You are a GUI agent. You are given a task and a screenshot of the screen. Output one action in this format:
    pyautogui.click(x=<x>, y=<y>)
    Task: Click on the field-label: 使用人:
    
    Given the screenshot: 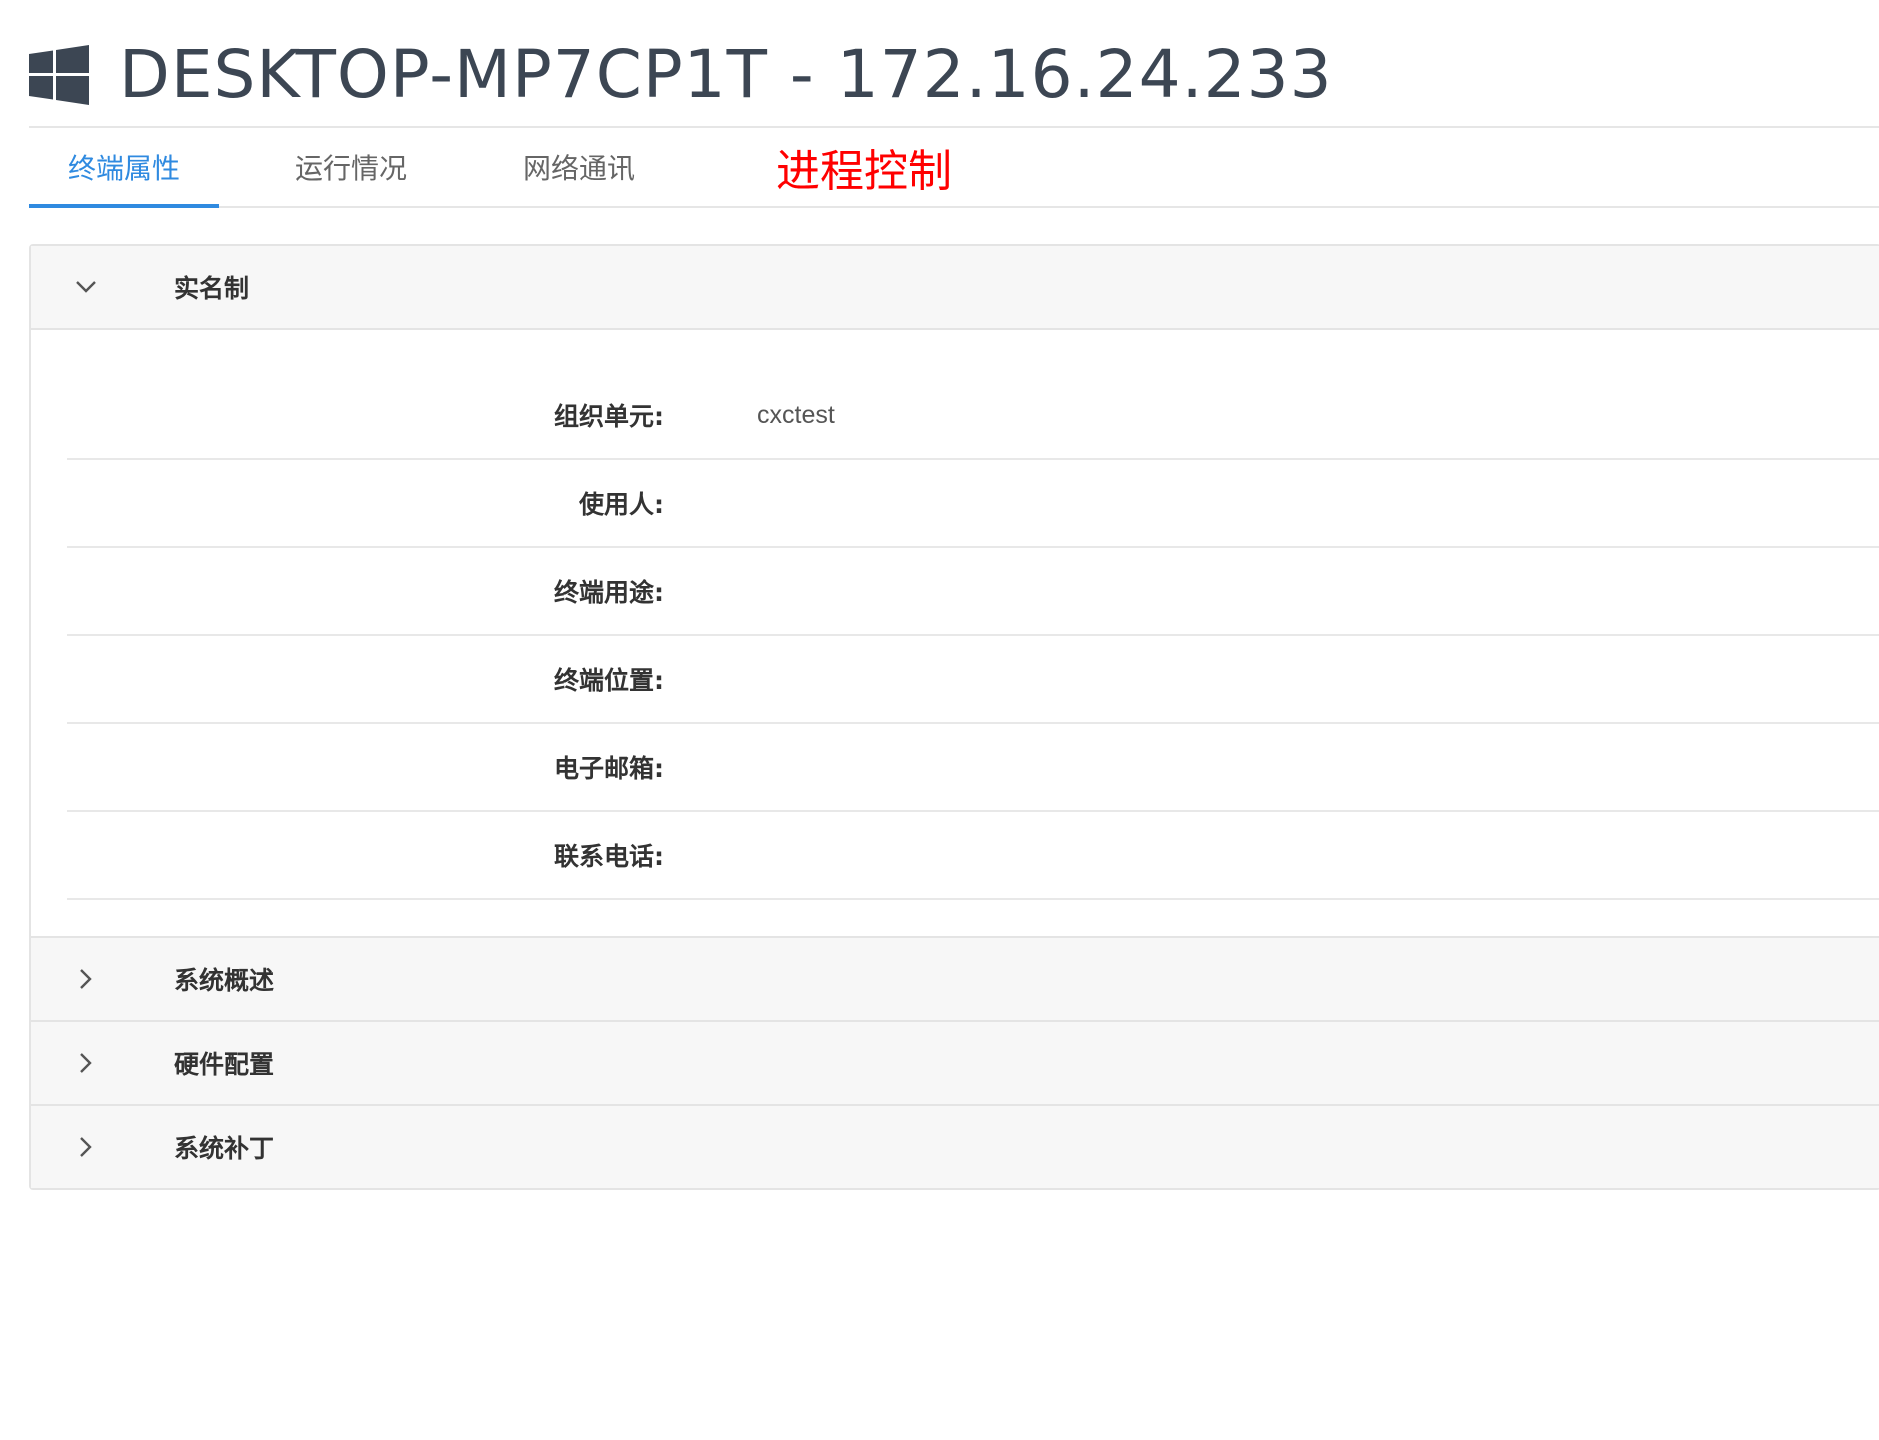 What is the action you would take?
    pyautogui.click(x=621, y=504)
    